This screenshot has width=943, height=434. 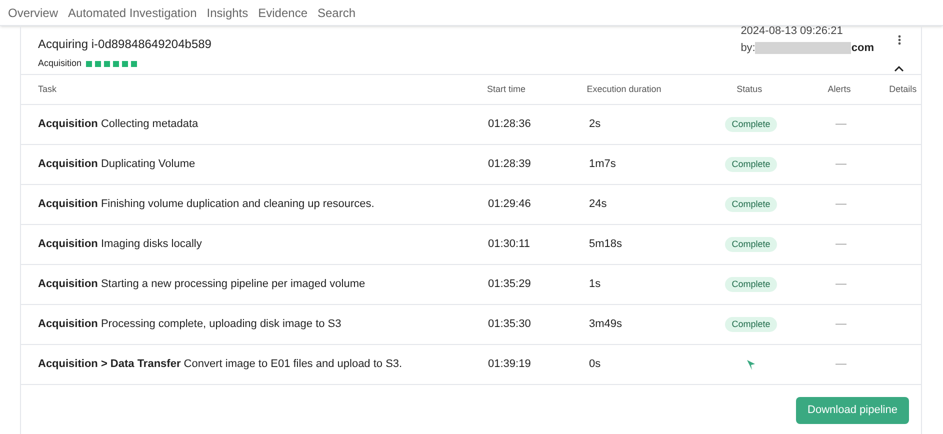 I want to click on table-cell-text: 2s, so click(x=595, y=124).